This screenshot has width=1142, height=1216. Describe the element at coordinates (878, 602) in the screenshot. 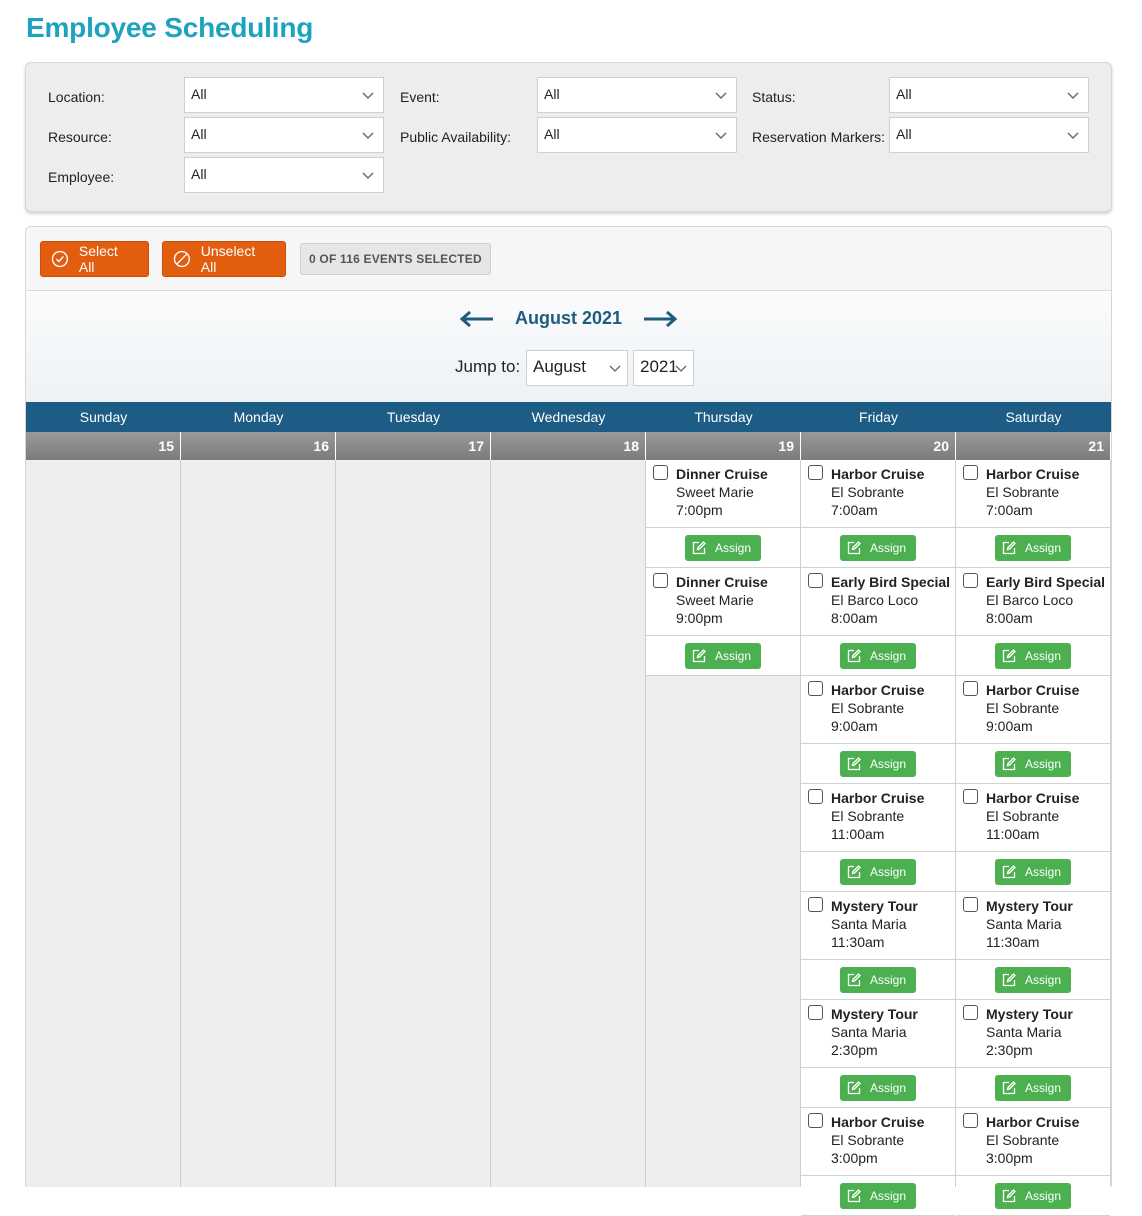

I see `event-item: Early Bird Special El Barco Loco 8:00am` at that location.